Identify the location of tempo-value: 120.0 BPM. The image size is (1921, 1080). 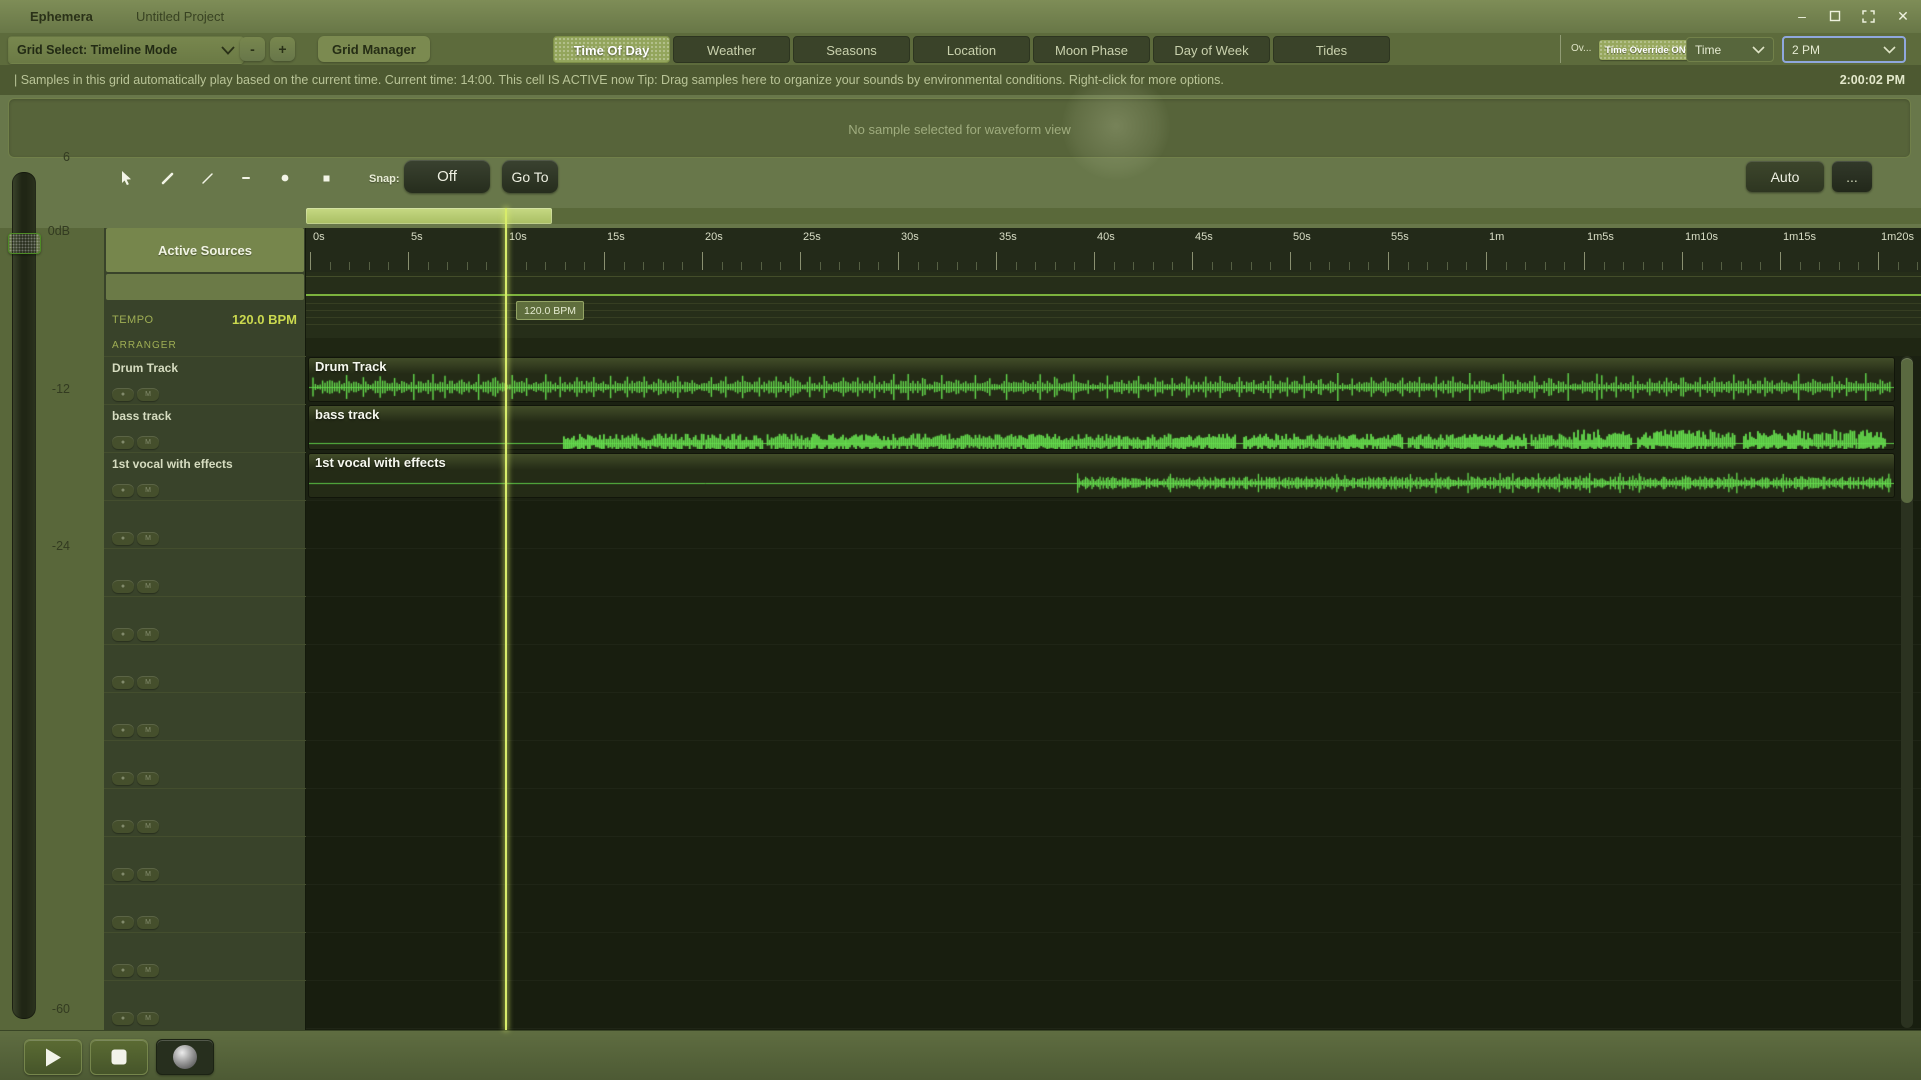
(264, 319).